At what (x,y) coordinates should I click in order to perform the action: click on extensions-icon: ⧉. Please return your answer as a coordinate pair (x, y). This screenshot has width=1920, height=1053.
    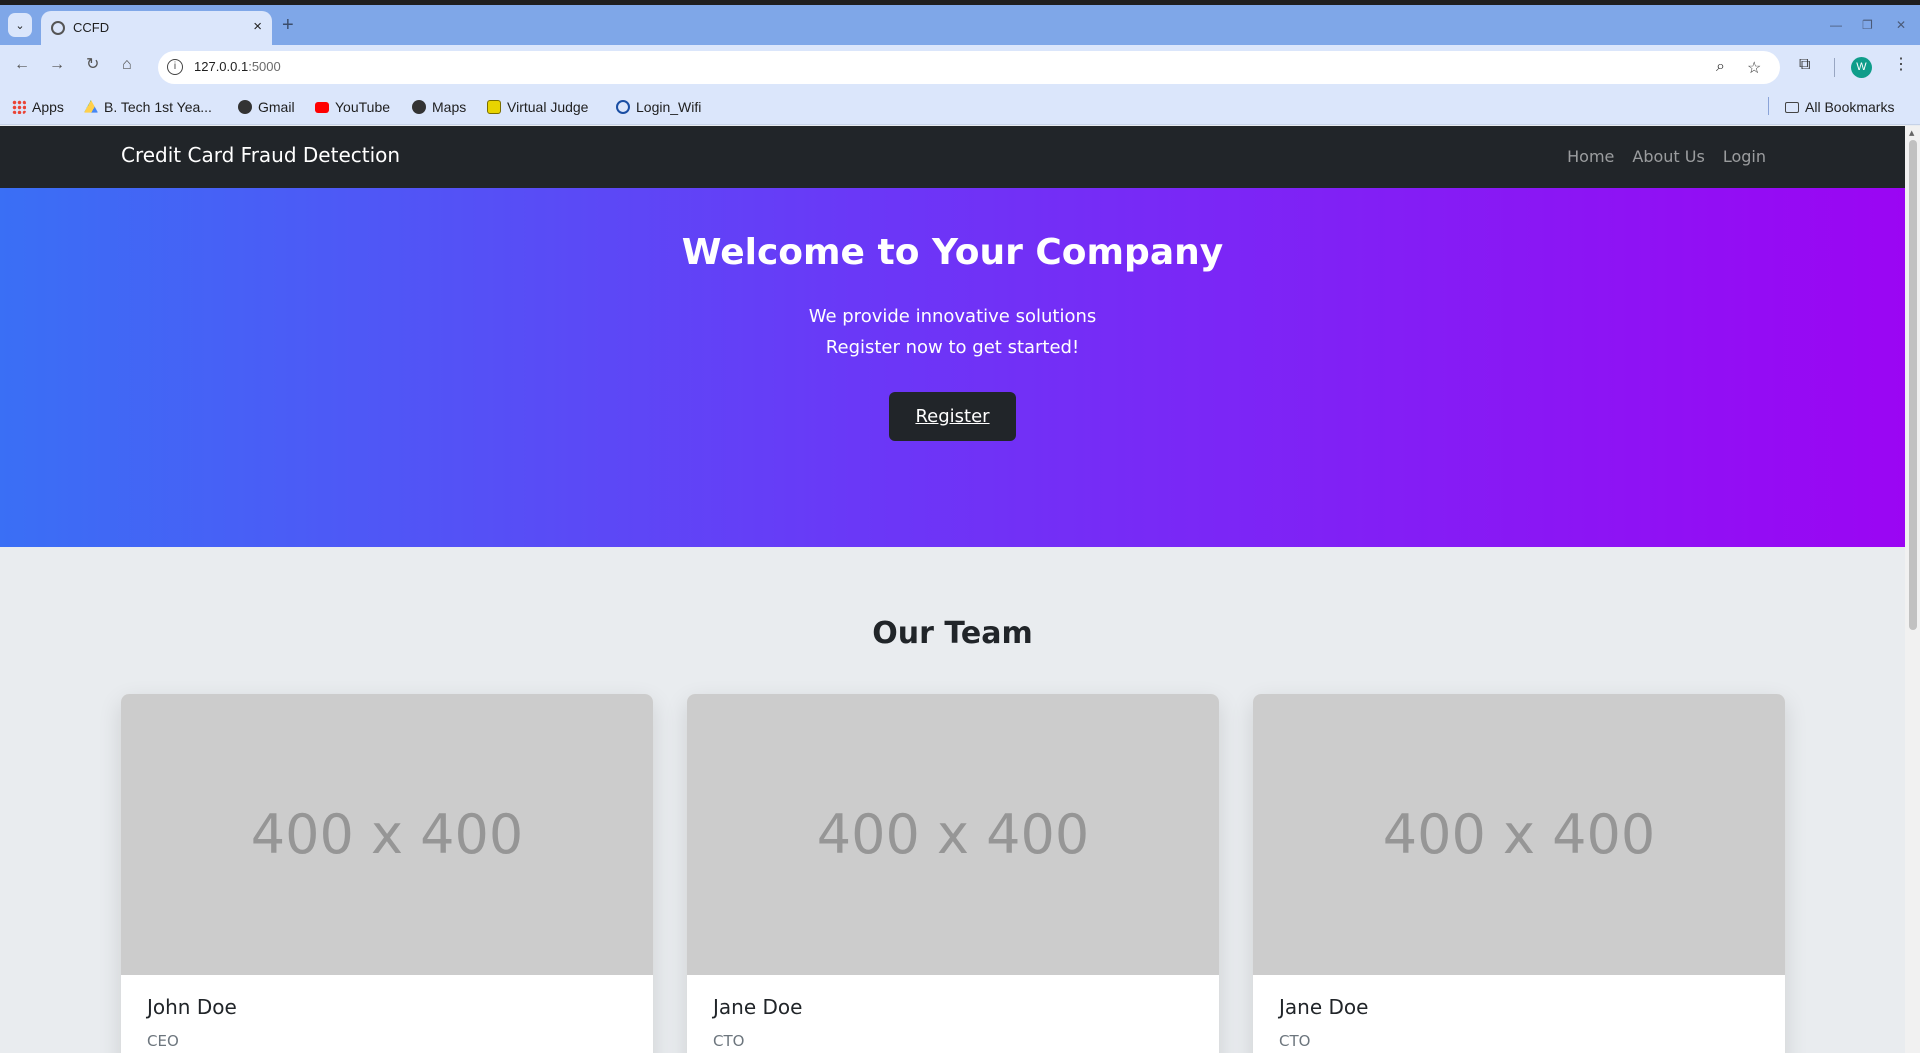
    Looking at the image, I should click on (1804, 65).